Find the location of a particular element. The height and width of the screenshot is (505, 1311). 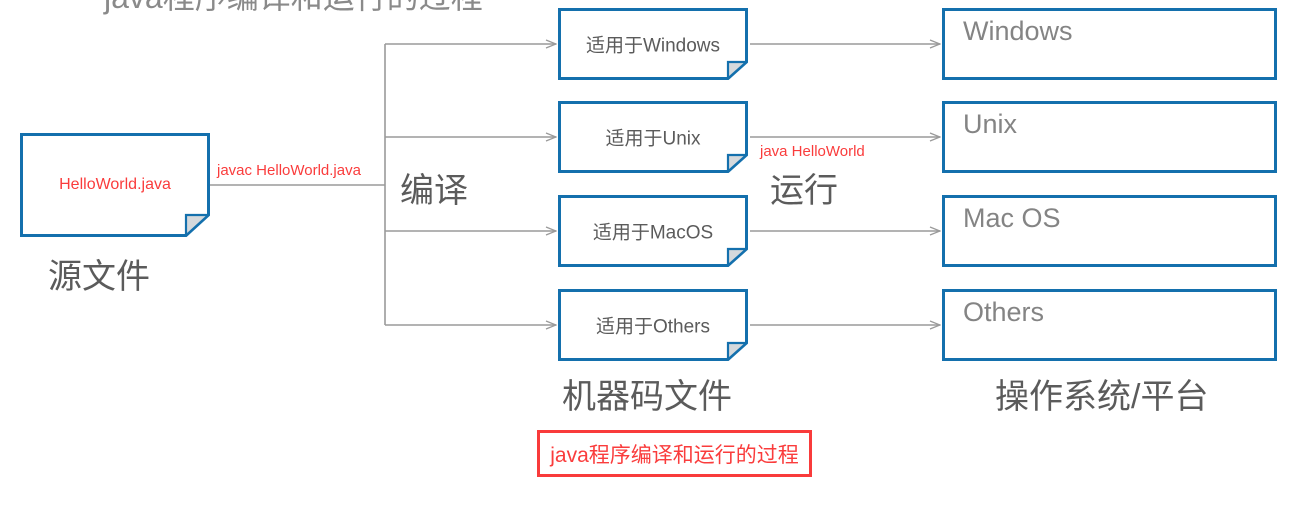

node-os-macos: Mac OS is located at coordinates (1109, 231).